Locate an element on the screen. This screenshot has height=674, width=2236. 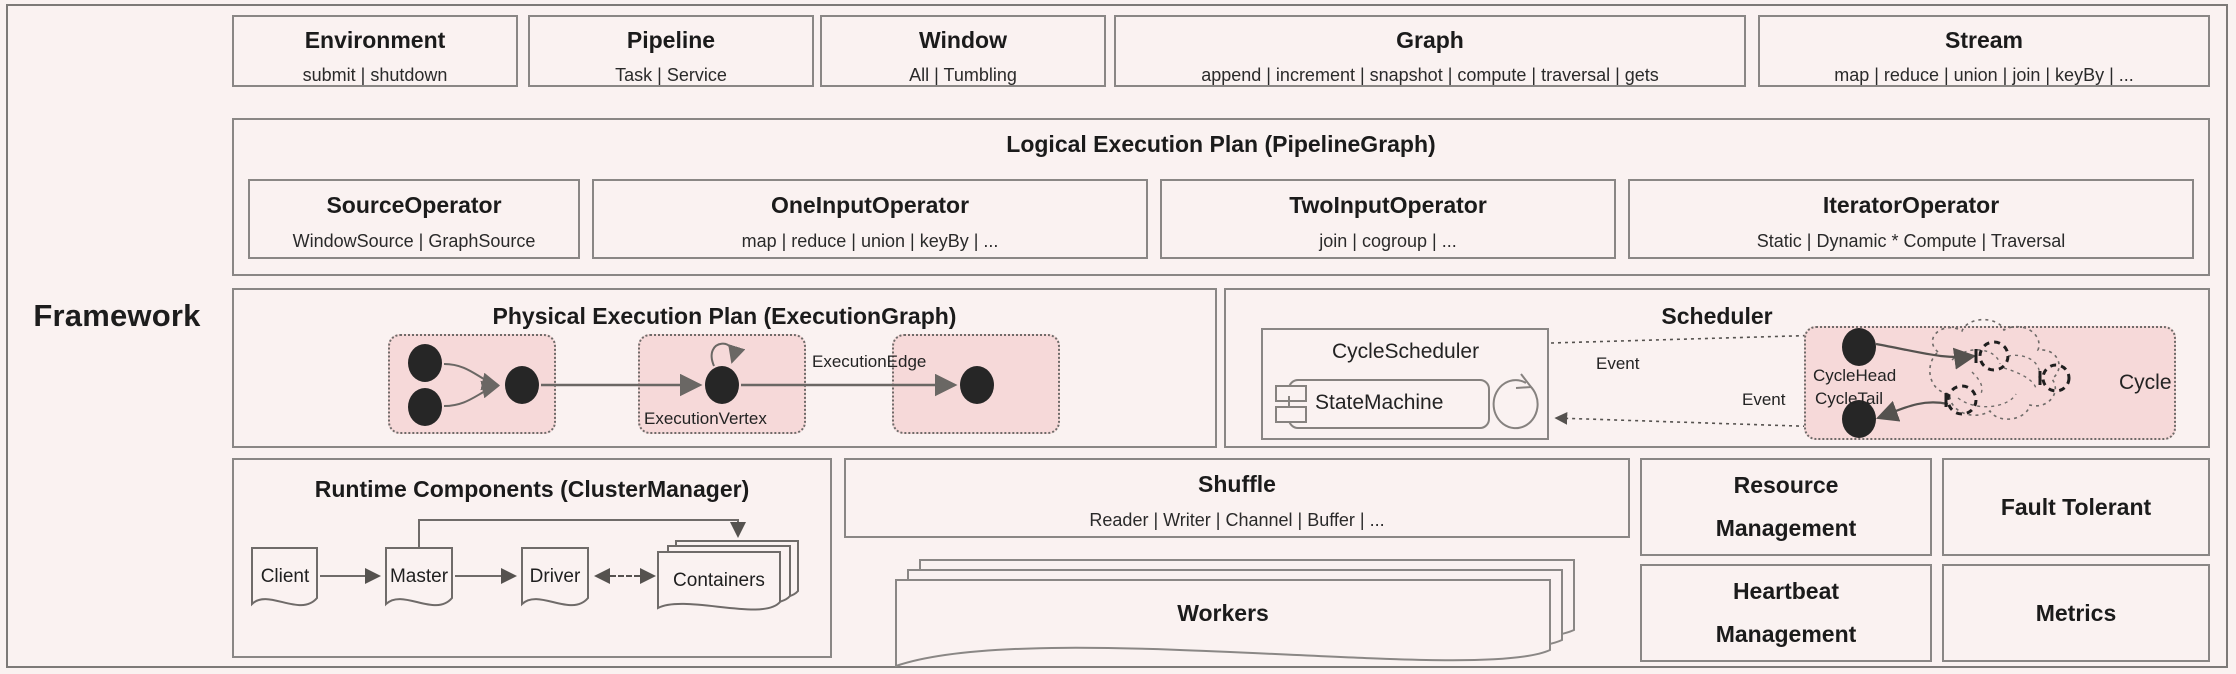
cycle-head-label: CycleHead is located at coordinates (1855, 375).